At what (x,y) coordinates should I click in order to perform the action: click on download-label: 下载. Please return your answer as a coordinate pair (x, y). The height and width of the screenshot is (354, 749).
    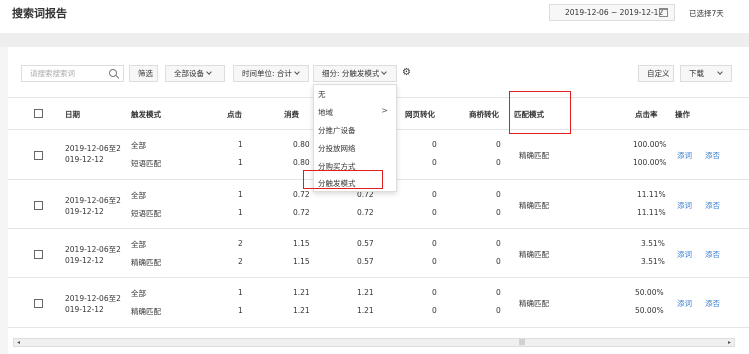
    Looking at the image, I should click on (696, 73).